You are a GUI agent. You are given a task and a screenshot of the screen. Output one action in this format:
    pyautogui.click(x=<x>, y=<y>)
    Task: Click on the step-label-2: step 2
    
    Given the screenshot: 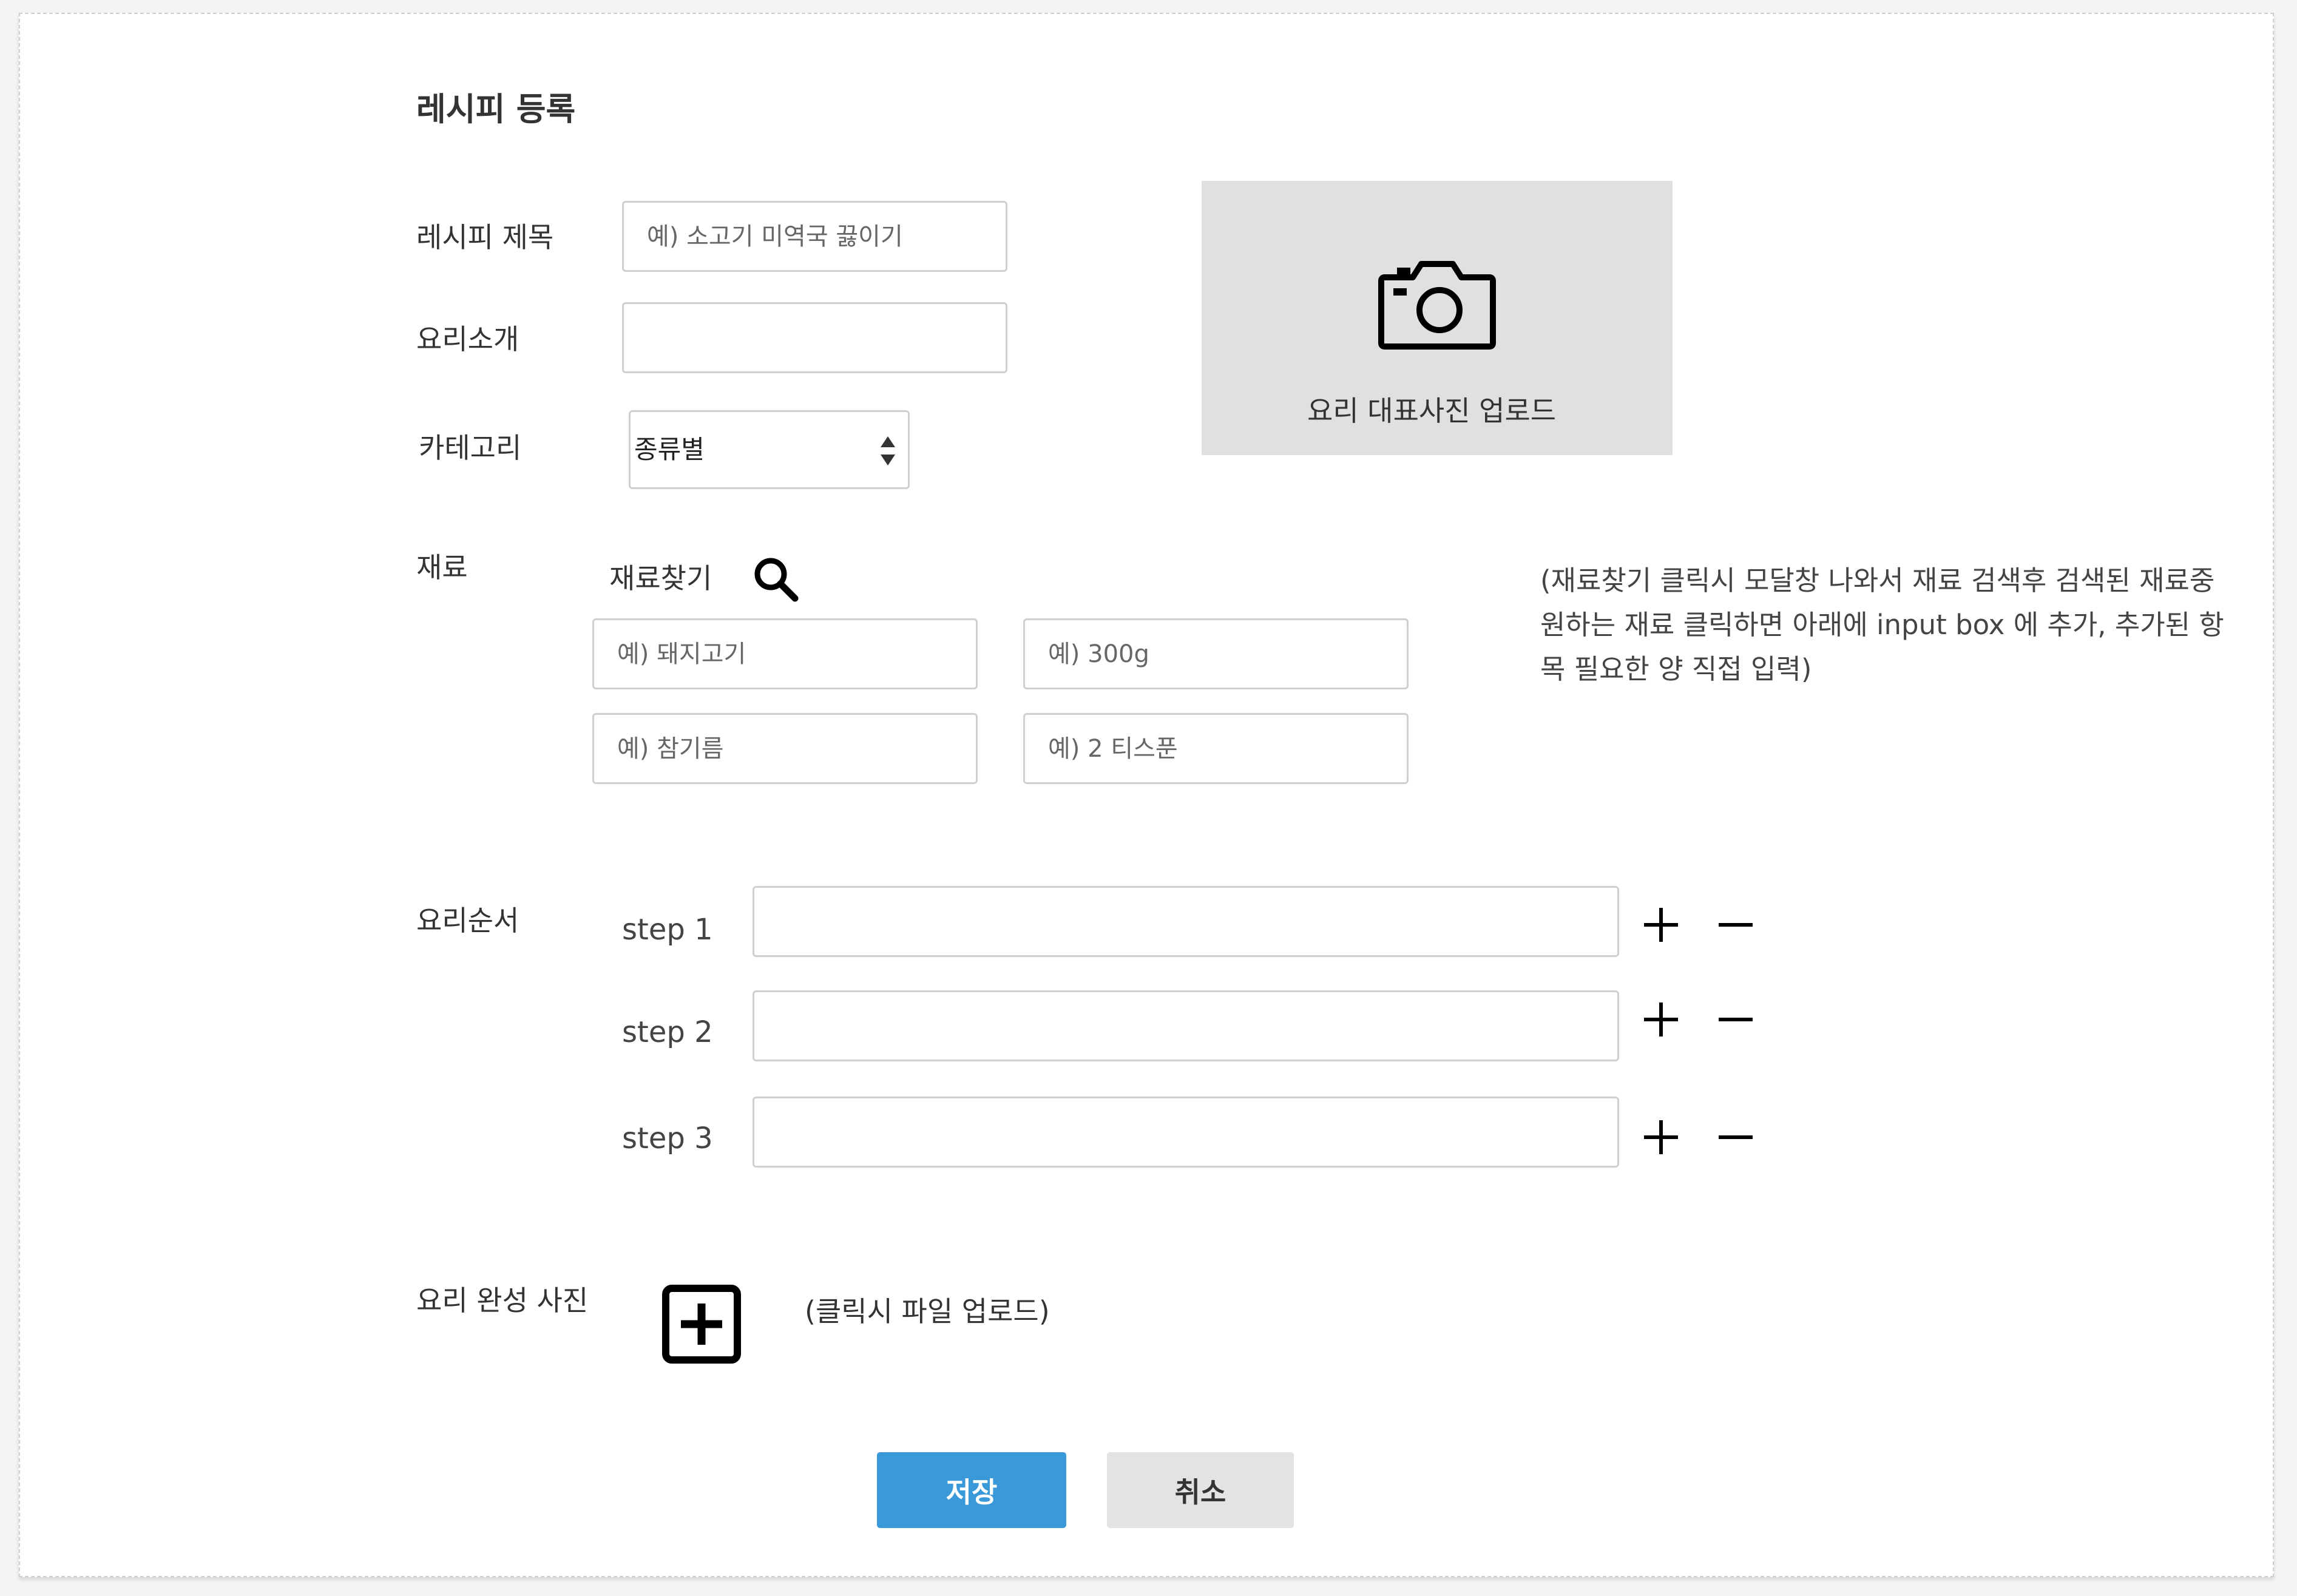 What is the action you would take?
    pyautogui.click(x=667, y=1032)
    